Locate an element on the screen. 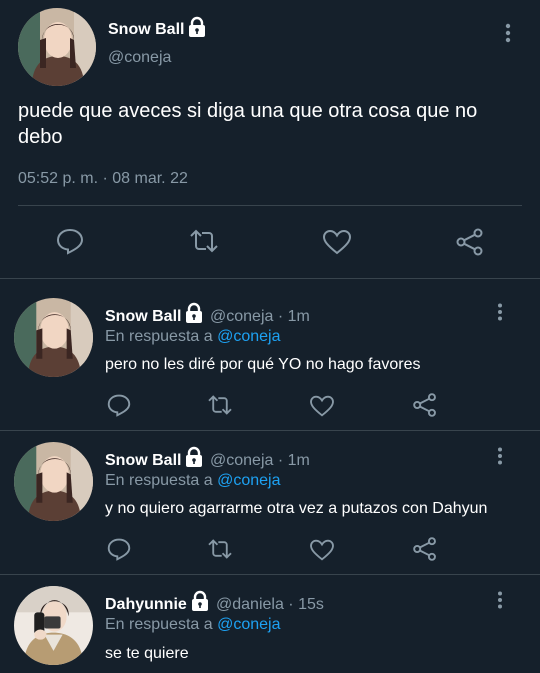 Image resolution: width=540 pixels, height=673 pixels. tweet-timestamp: 05:52 p. m. · 08 mar. 22 is located at coordinates (103, 179).